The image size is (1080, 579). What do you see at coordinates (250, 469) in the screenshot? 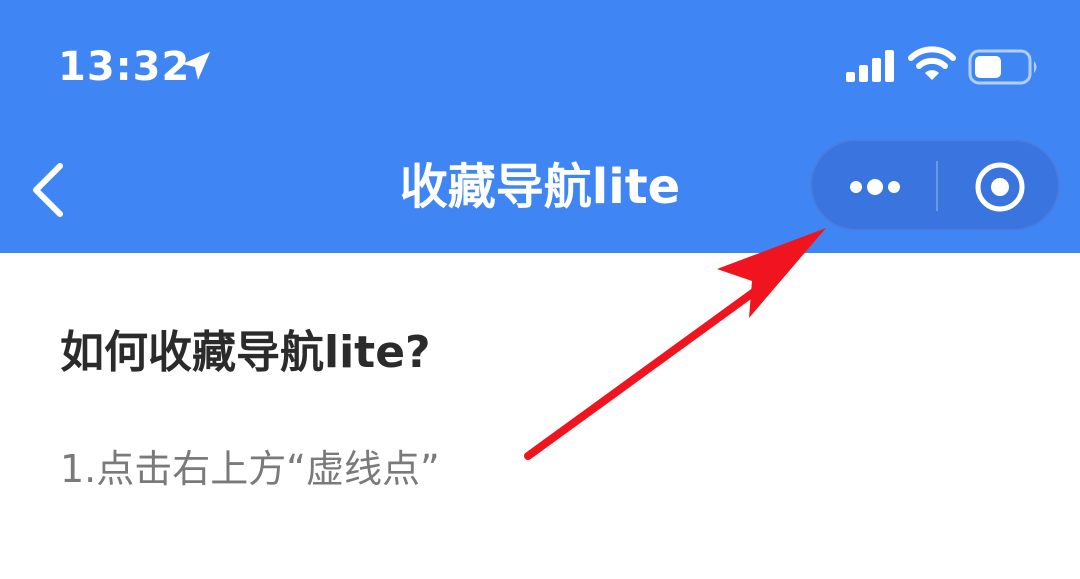
I see `step-1-text: 1.点击右上方“虚线点”` at bounding box center [250, 469].